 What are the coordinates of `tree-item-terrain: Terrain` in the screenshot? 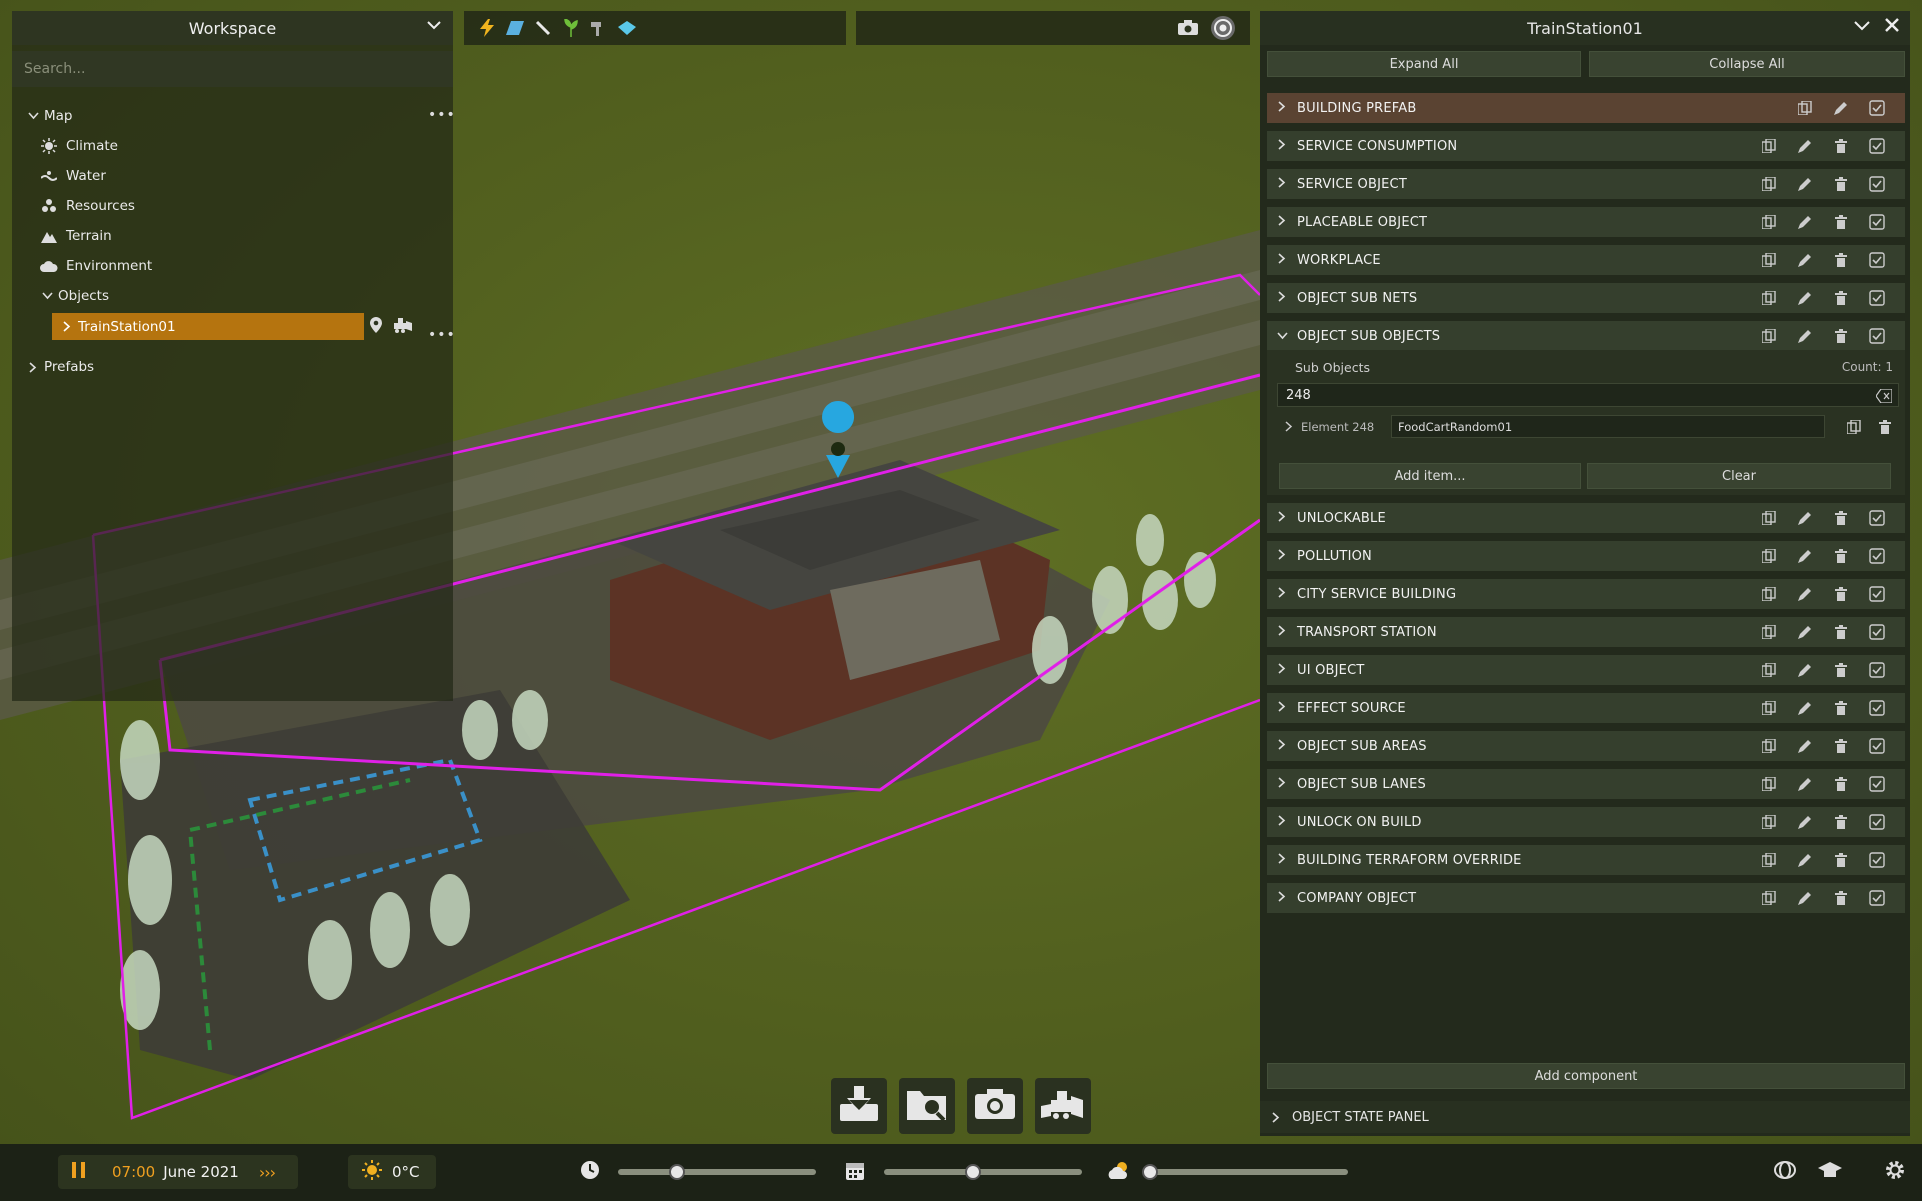 It's located at (76, 236).